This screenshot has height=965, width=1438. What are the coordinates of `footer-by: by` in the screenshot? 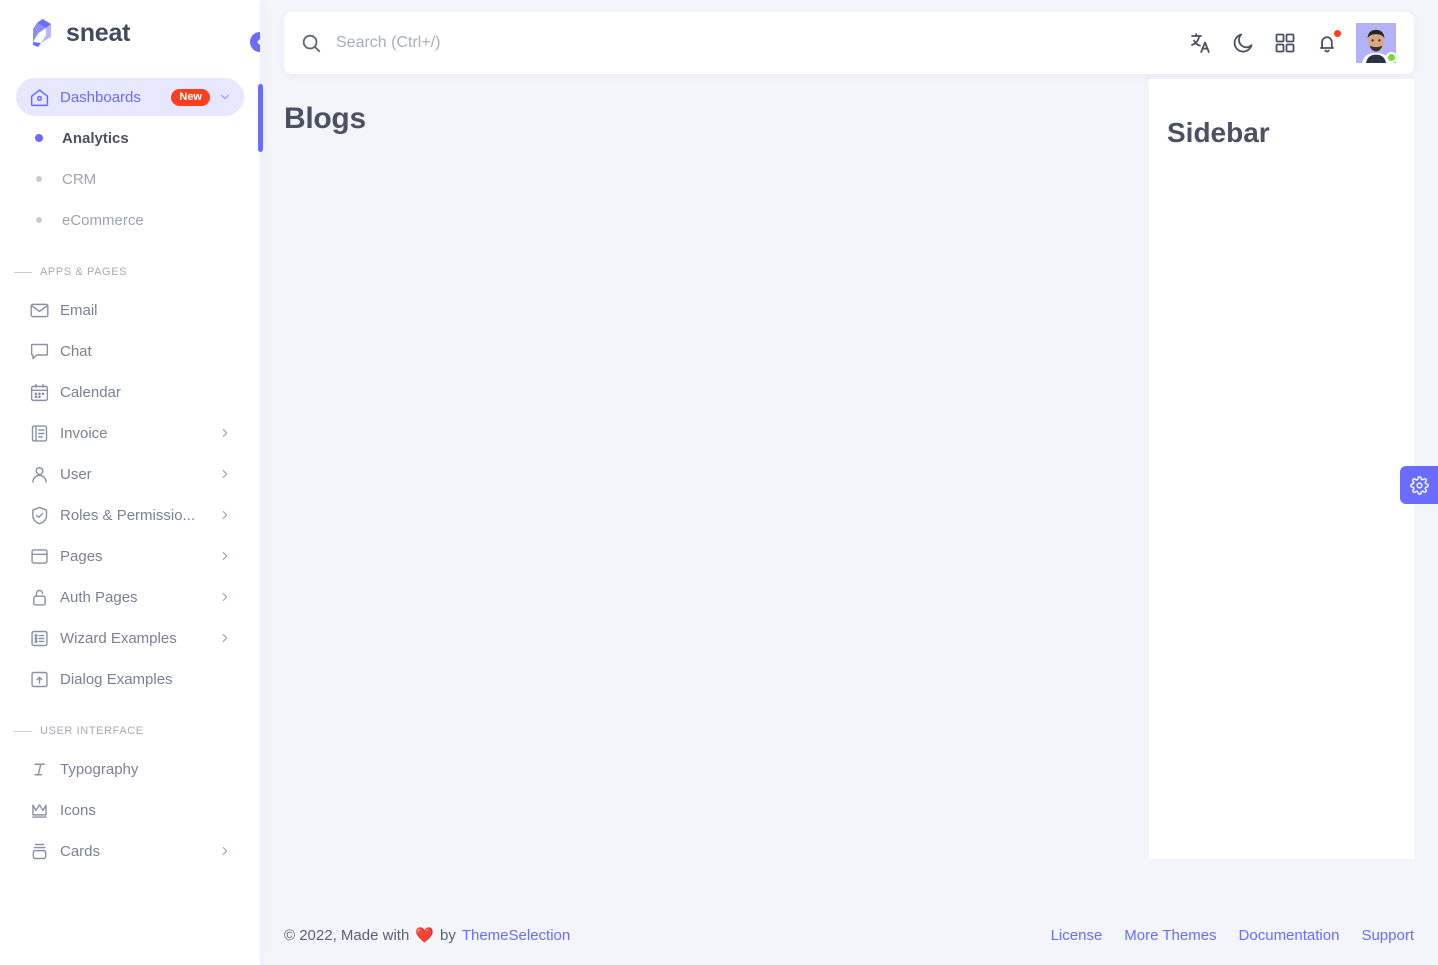 It's located at (447, 935).